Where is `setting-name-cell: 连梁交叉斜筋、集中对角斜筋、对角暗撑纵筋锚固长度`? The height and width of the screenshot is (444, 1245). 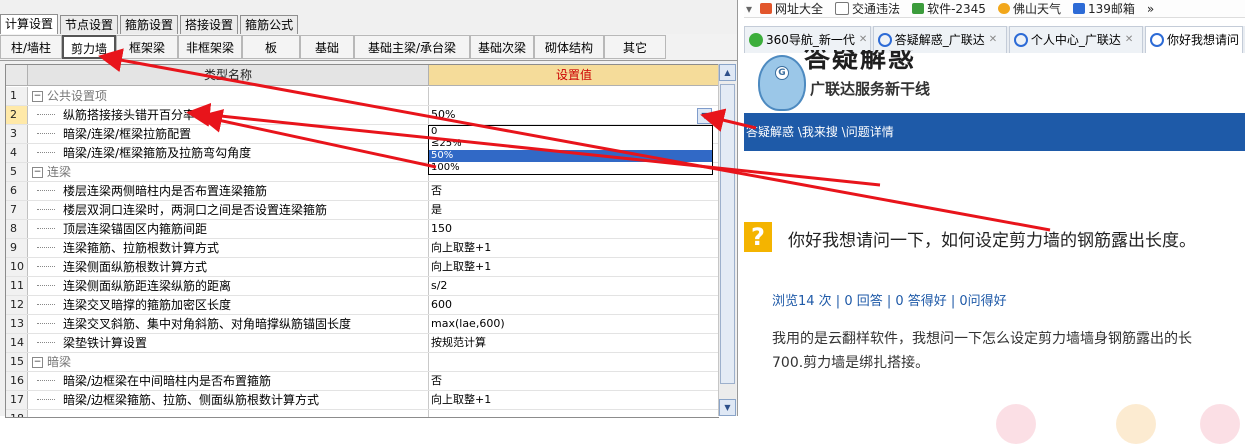
setting-name-cell: 连梁交叉斜筋、集中对角斜筋、对角暗撑纵筋锚固长度 is located at coordinates (228, 324).